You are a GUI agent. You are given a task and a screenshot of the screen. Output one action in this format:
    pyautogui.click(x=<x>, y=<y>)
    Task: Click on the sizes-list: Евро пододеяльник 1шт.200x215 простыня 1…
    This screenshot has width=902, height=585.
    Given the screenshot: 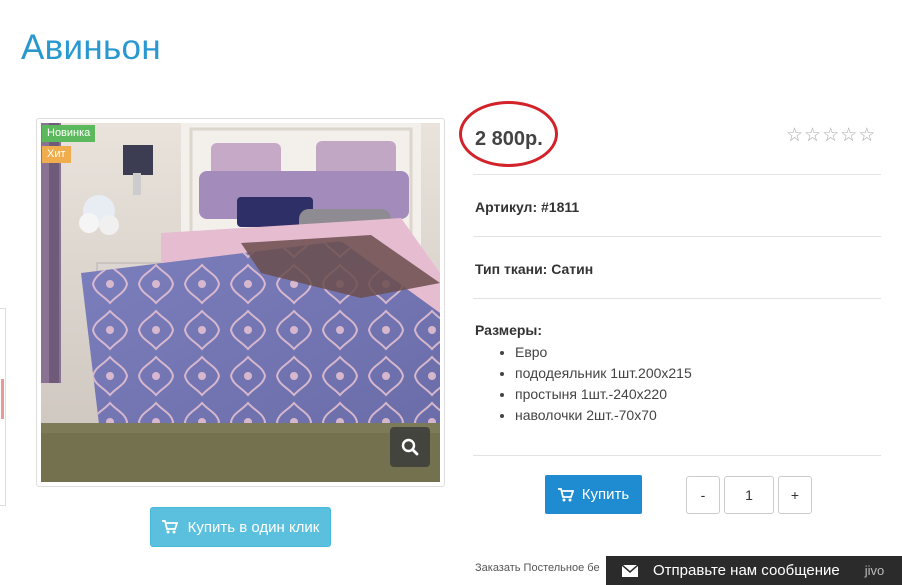 What is the action you would take?
    pyautogui.click(x=594, y=384)
    